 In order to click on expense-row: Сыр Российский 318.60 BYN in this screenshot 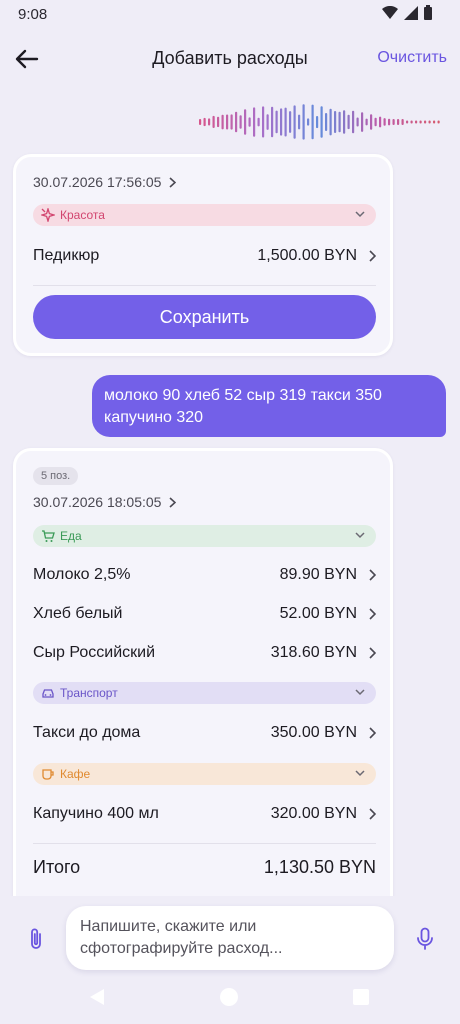, I will do `click(204, 653)`.